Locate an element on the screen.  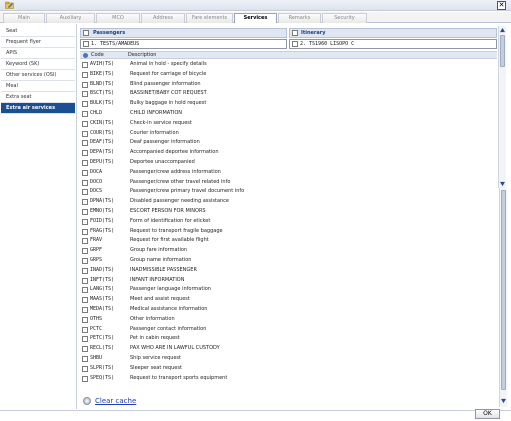
service-row: BULK(TS) Bulky baggage in hold request is located at coordinates (288, 104).